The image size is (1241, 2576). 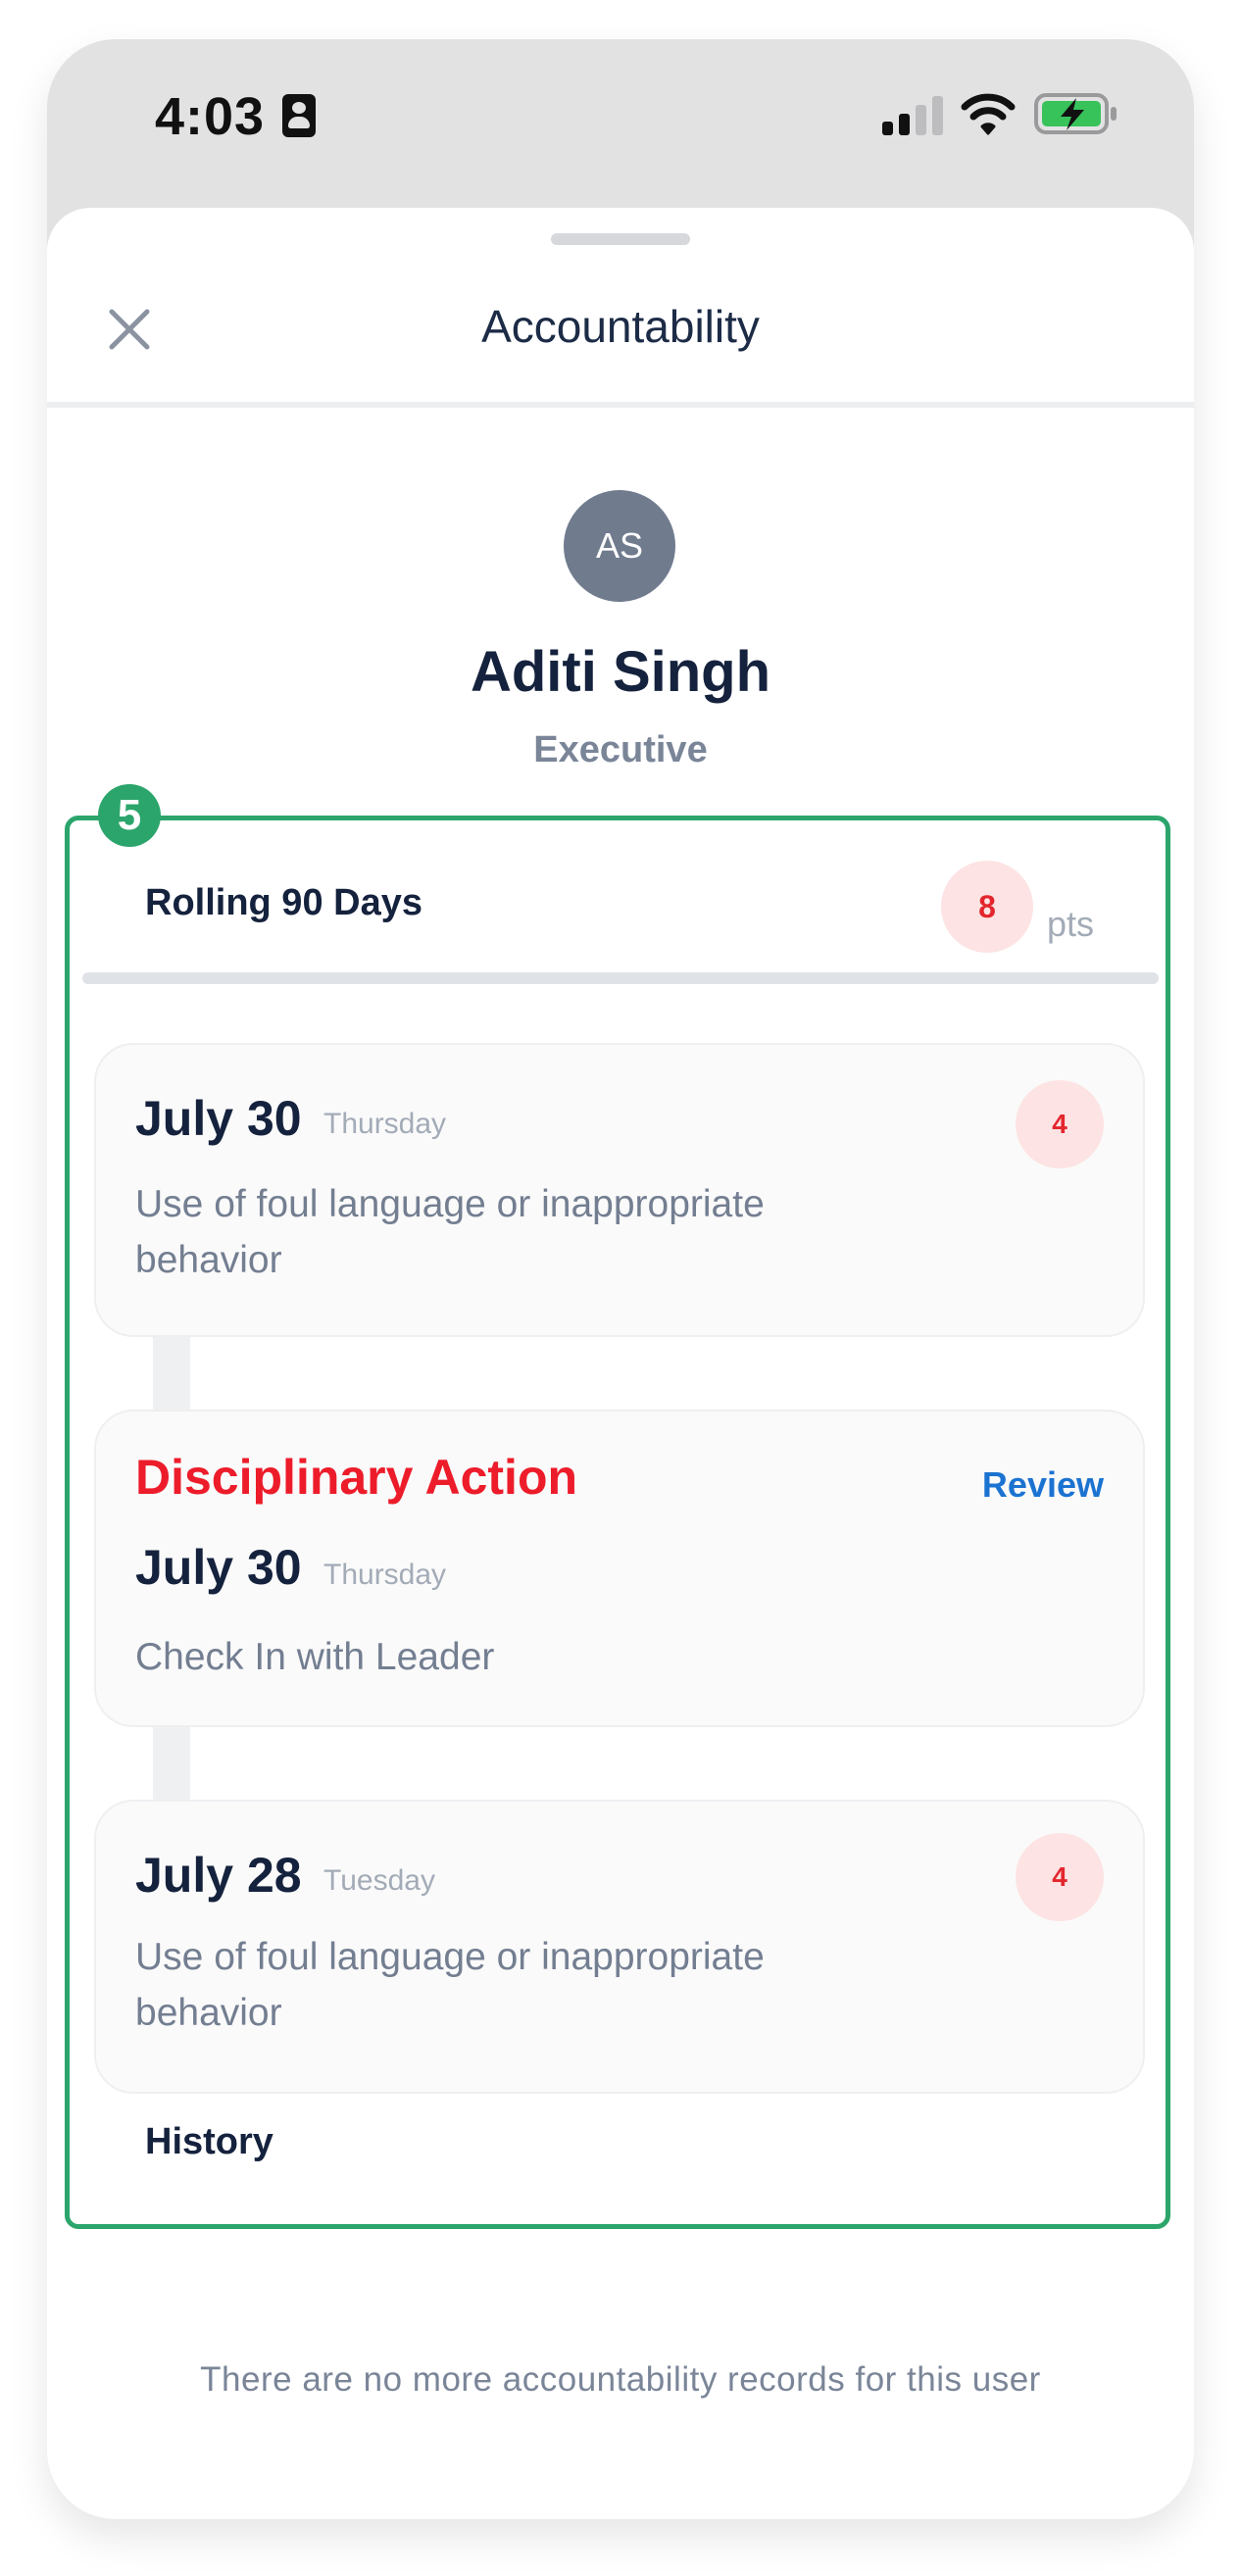 What do you see at coordinates (284, 902) in the screenshot?
I see `rolling-period-label: Rolling 90 Days` at bounding box center [284, 902].